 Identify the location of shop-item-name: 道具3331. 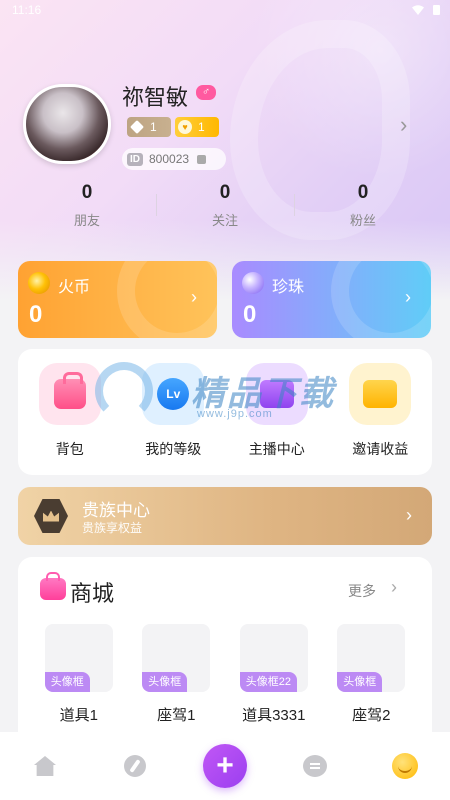
(274, 715).